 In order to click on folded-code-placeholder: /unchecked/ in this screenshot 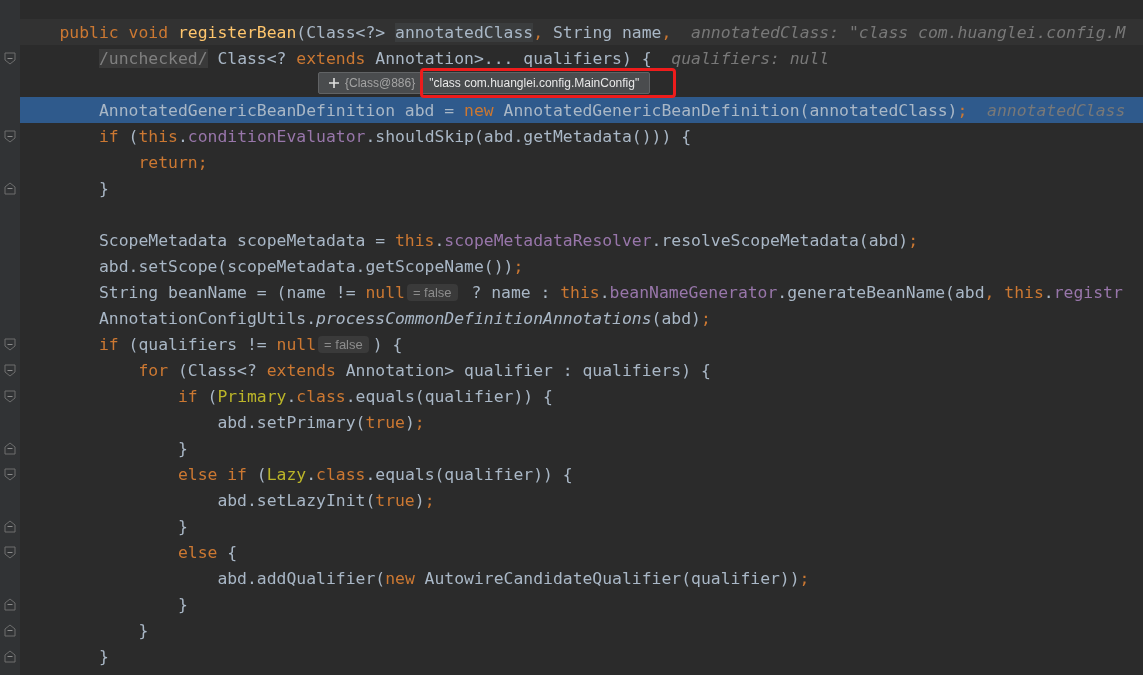, I will do `click(153, 58)`.